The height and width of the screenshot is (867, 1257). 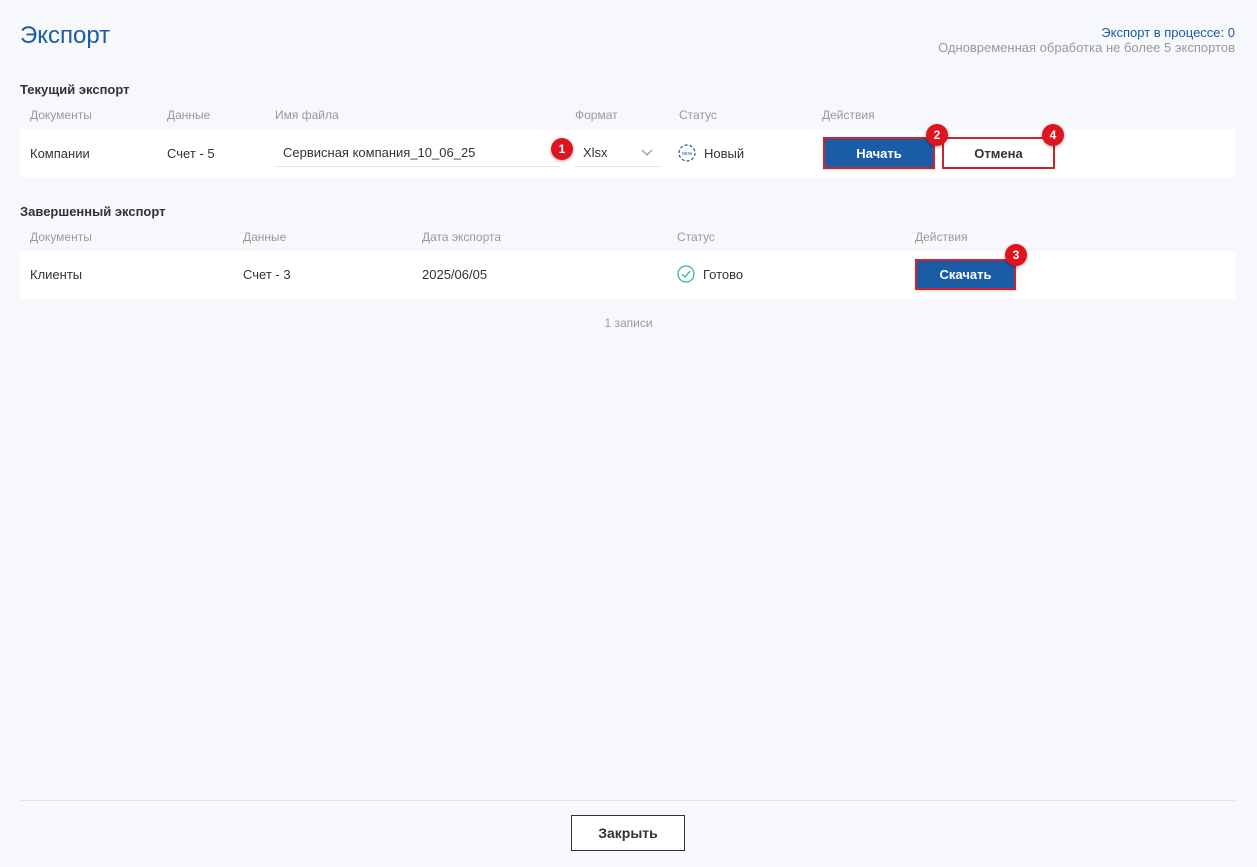 I want to click on cancel-button: Отмена, so click(x=998, y=153).